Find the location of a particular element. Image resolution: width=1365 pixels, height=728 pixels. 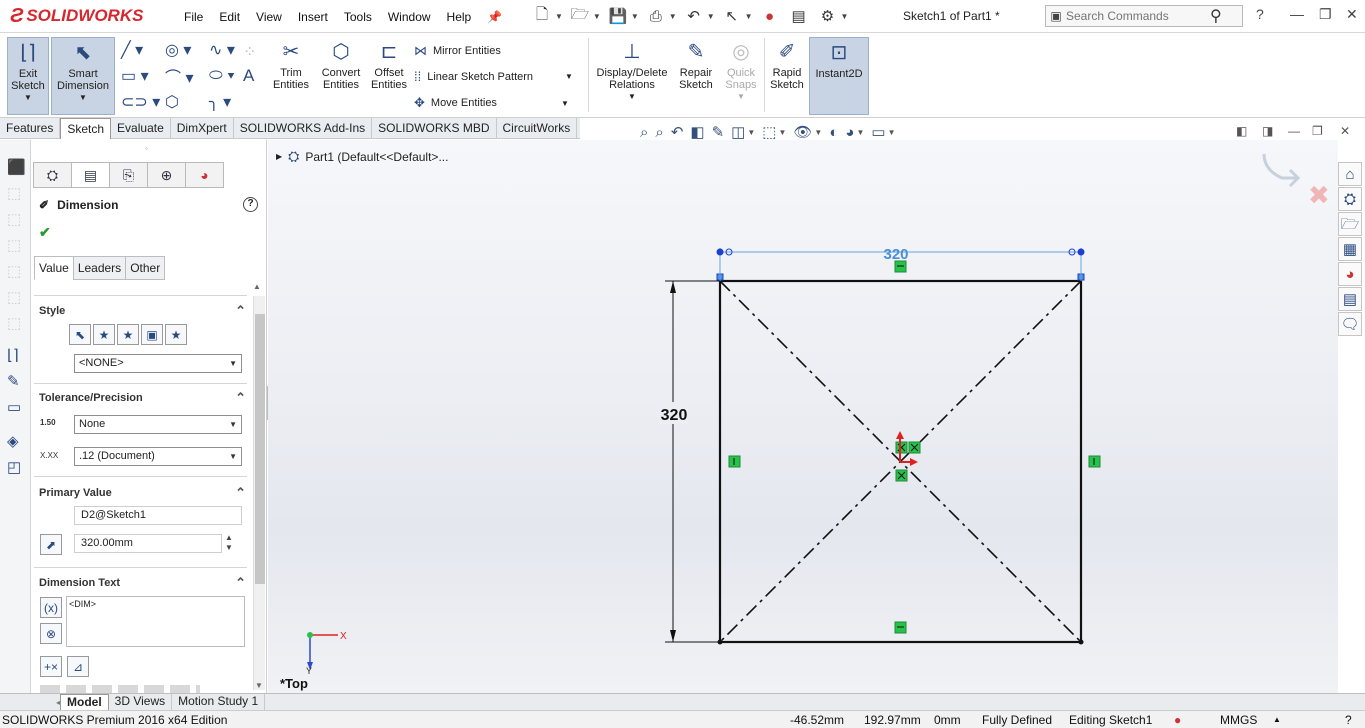

rebuild-status-icon: ● is located at coordinates (1177, 720).